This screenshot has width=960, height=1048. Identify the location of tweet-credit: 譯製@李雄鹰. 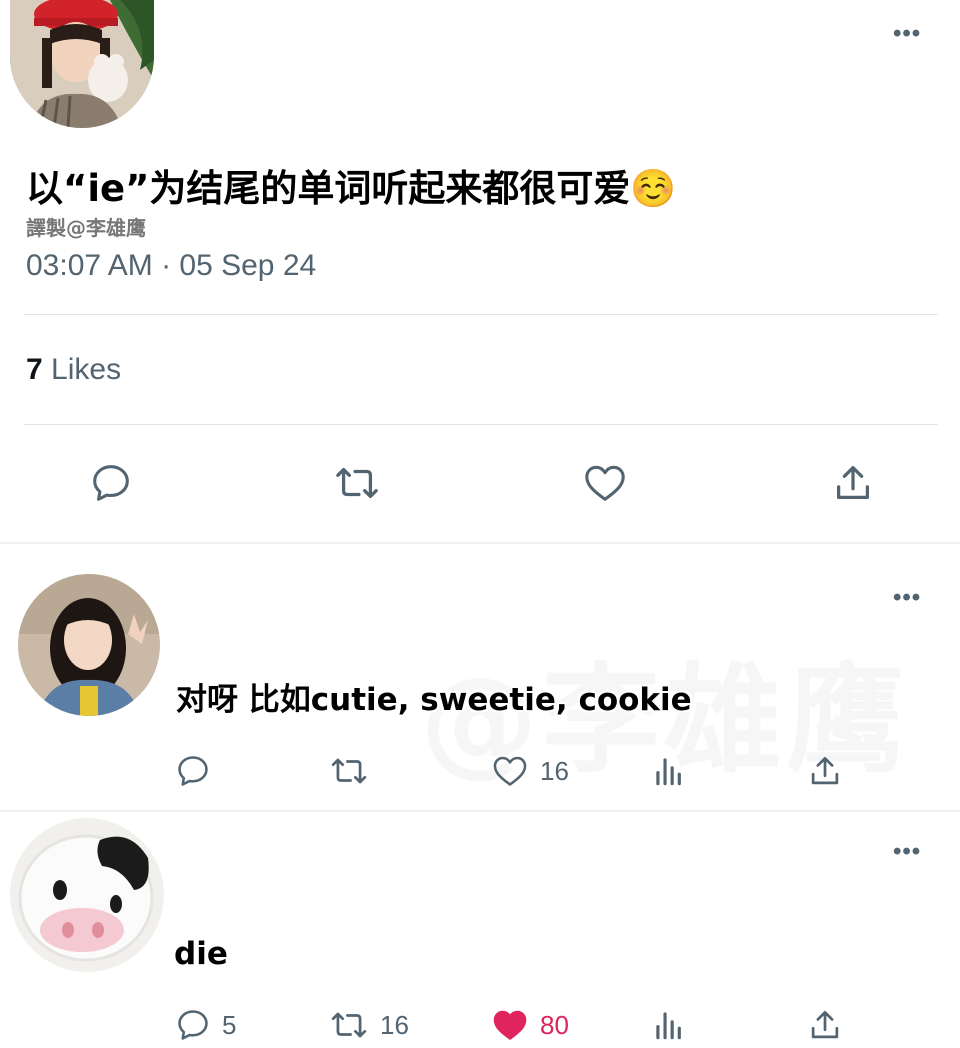
(86, 228).